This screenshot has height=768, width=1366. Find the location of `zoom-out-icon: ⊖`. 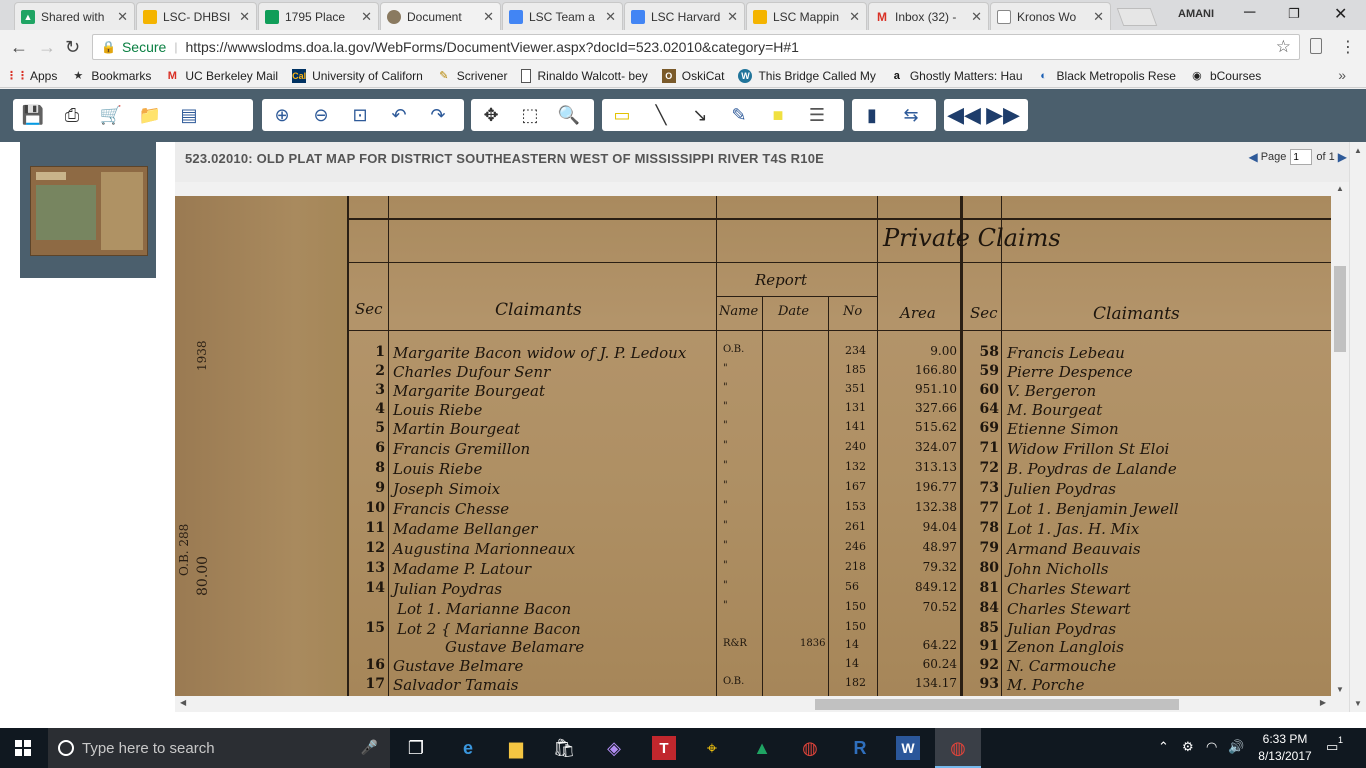

zoom-out-icon: ⊖ is located at coordinates (321, 115).